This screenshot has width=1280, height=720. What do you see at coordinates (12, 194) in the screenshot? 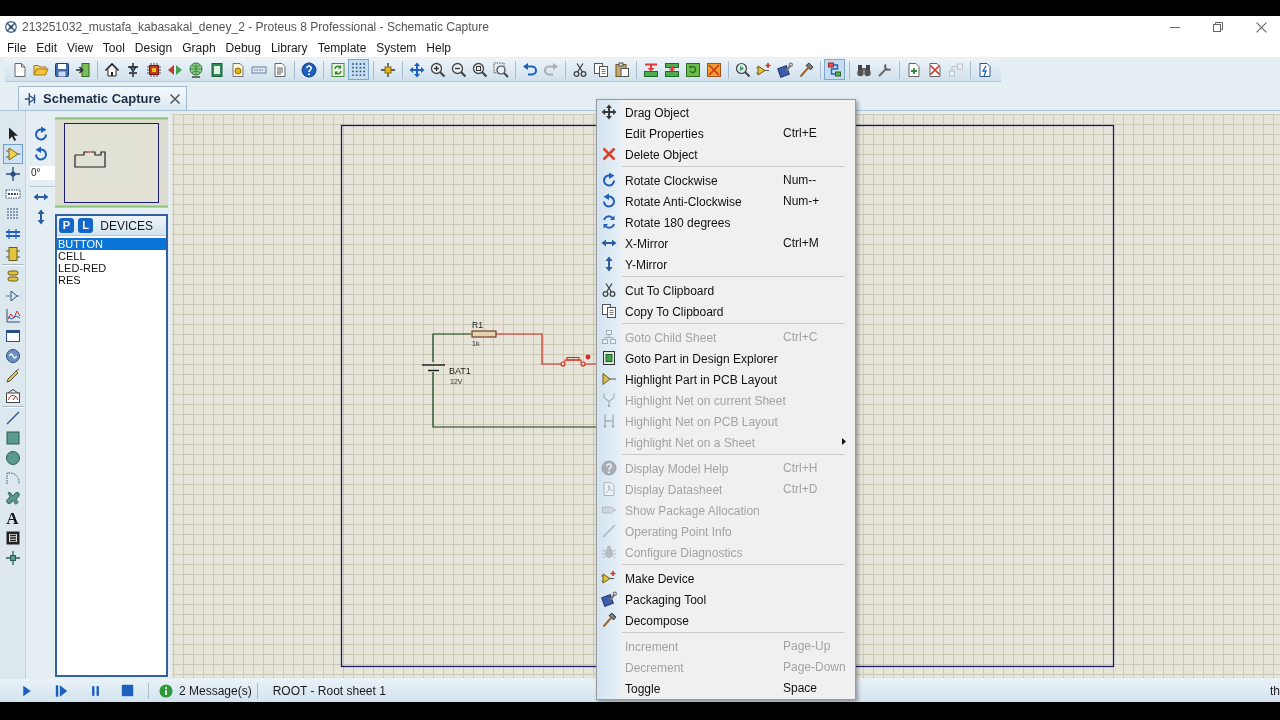
I see `label-box-icon` at bounding box center [12, 194].